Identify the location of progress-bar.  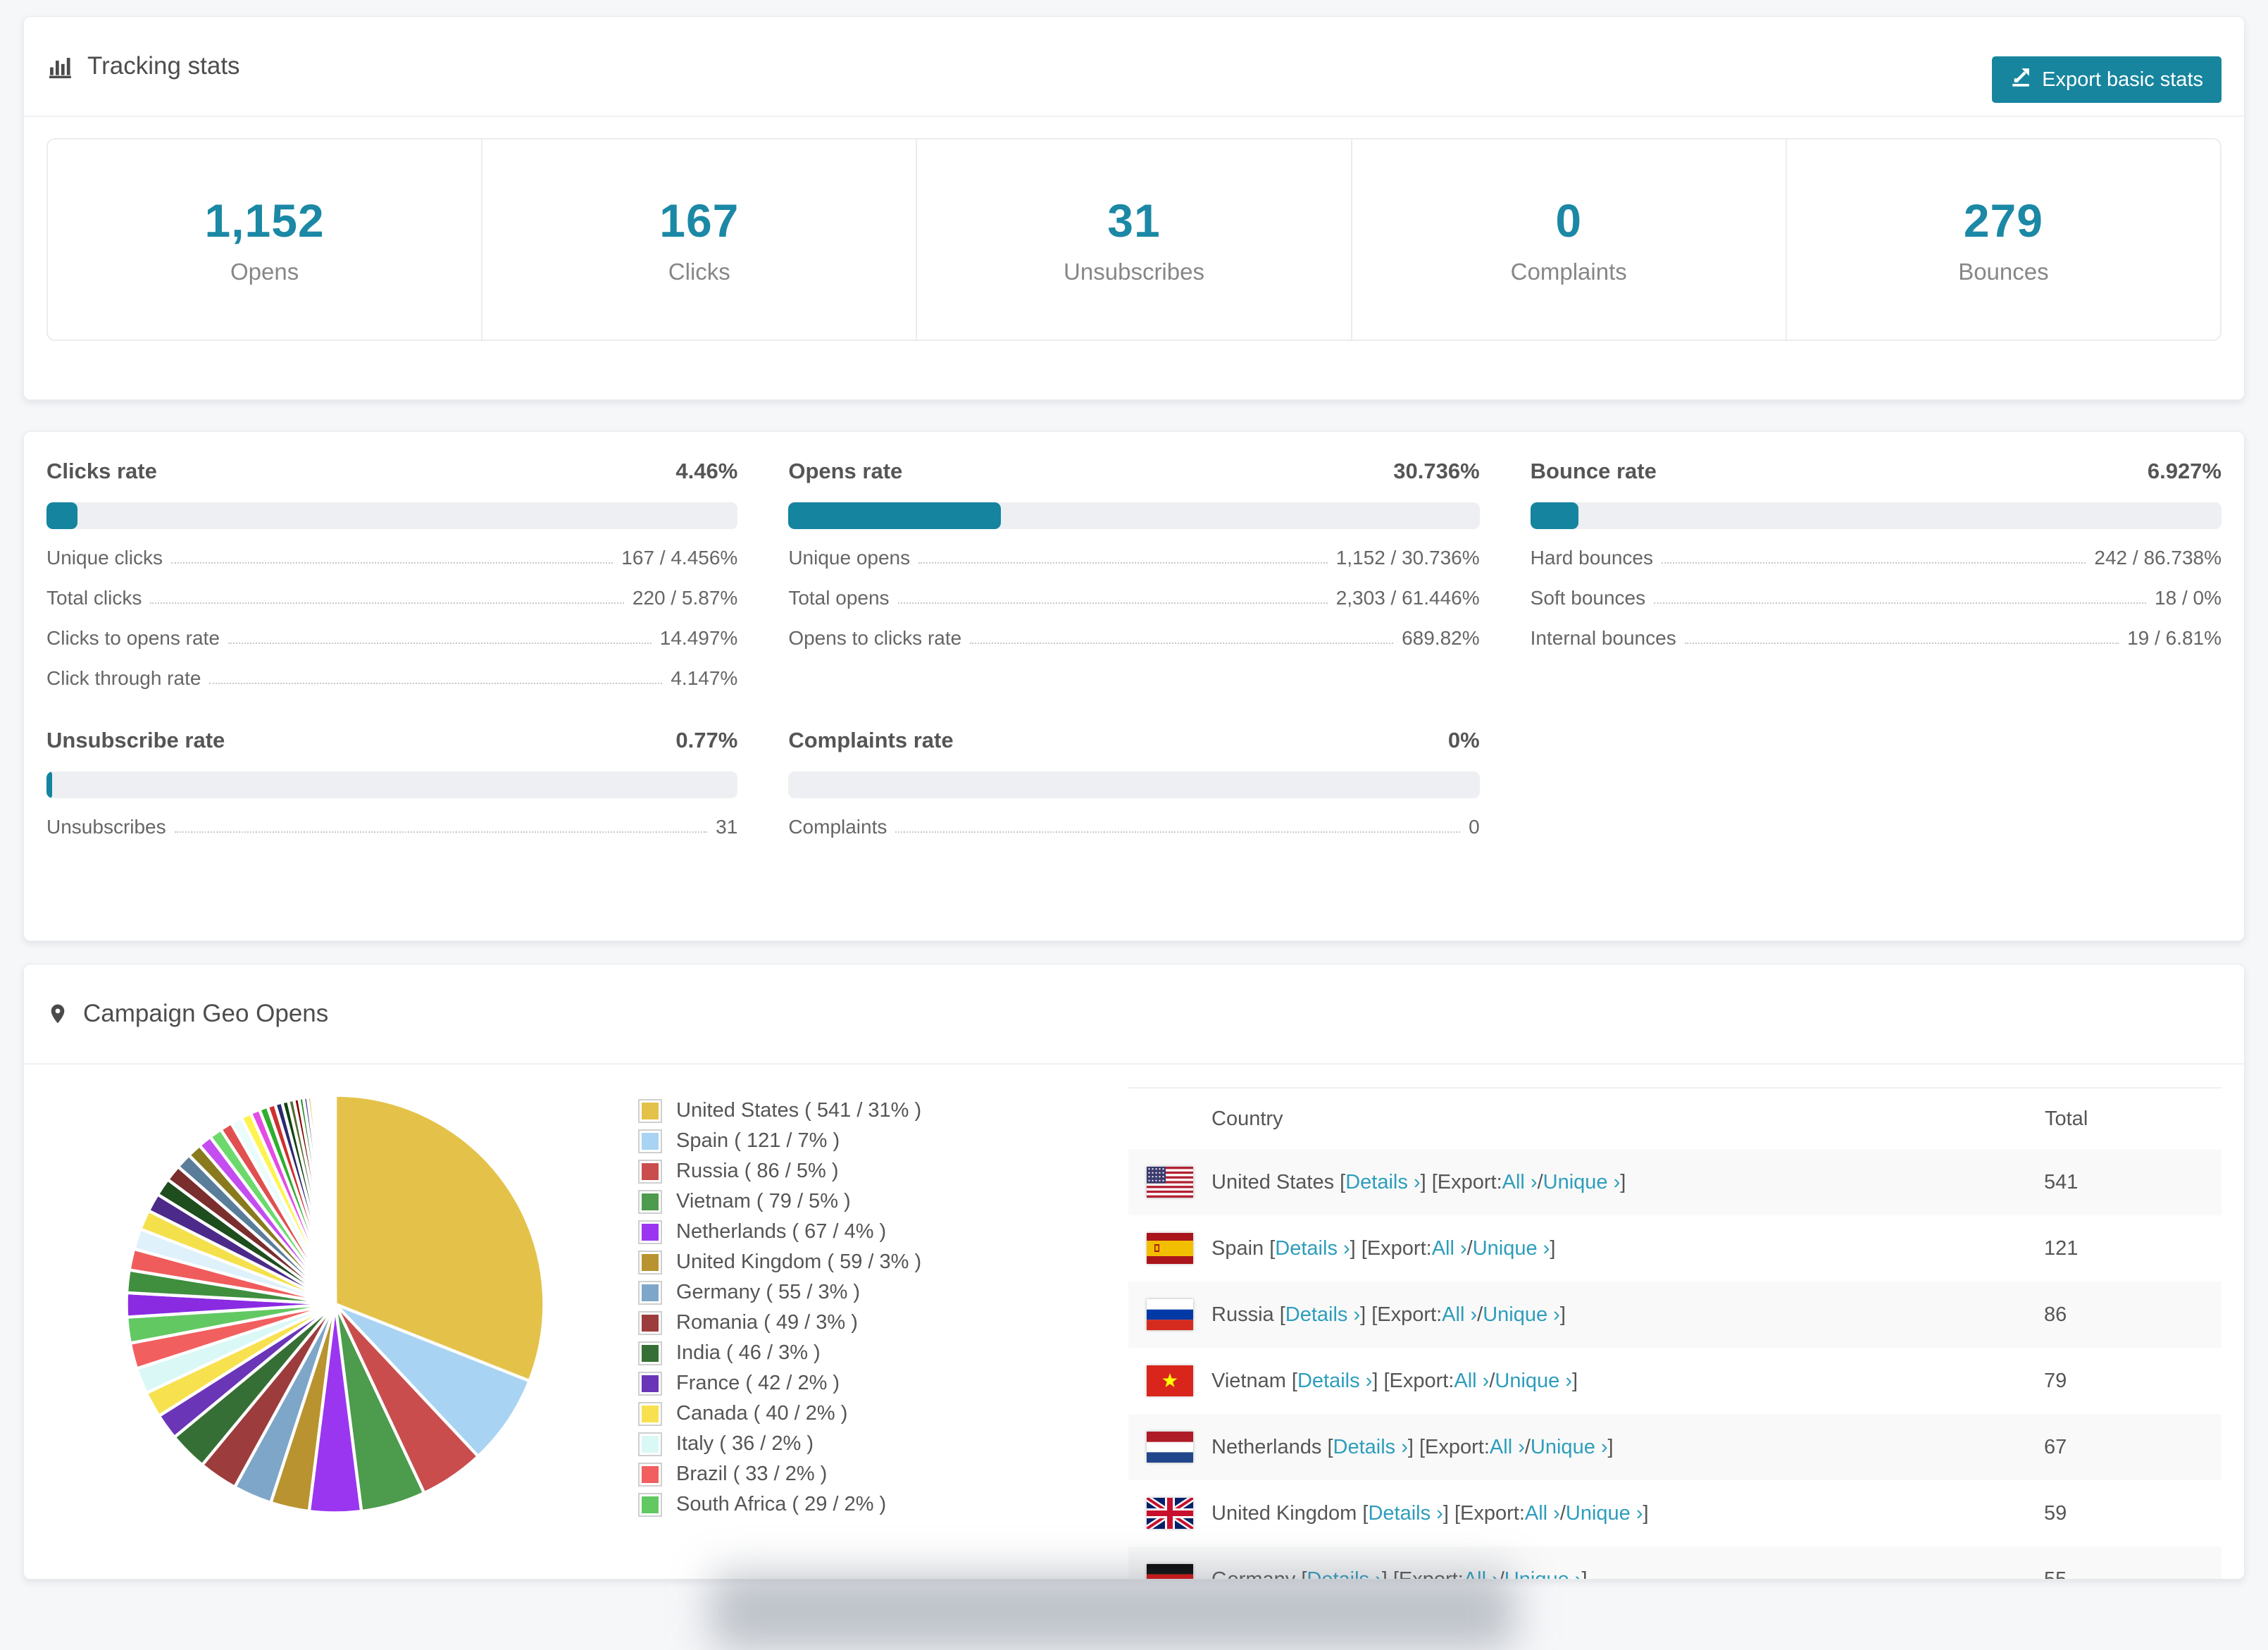
(392, 784).